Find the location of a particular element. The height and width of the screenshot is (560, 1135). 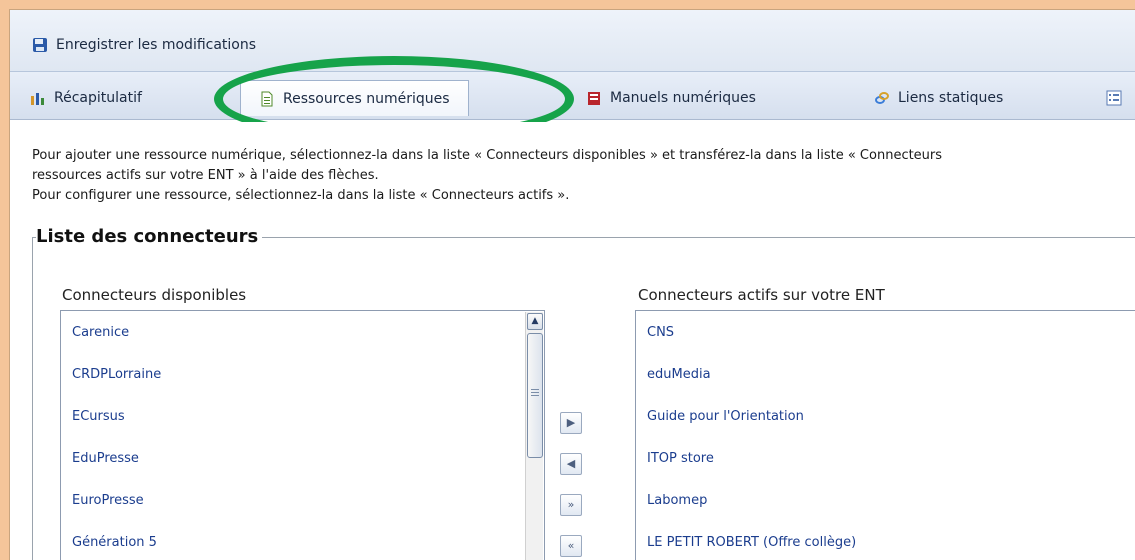

list-item: CRDPLorraine is located at coordinates (302, 374).